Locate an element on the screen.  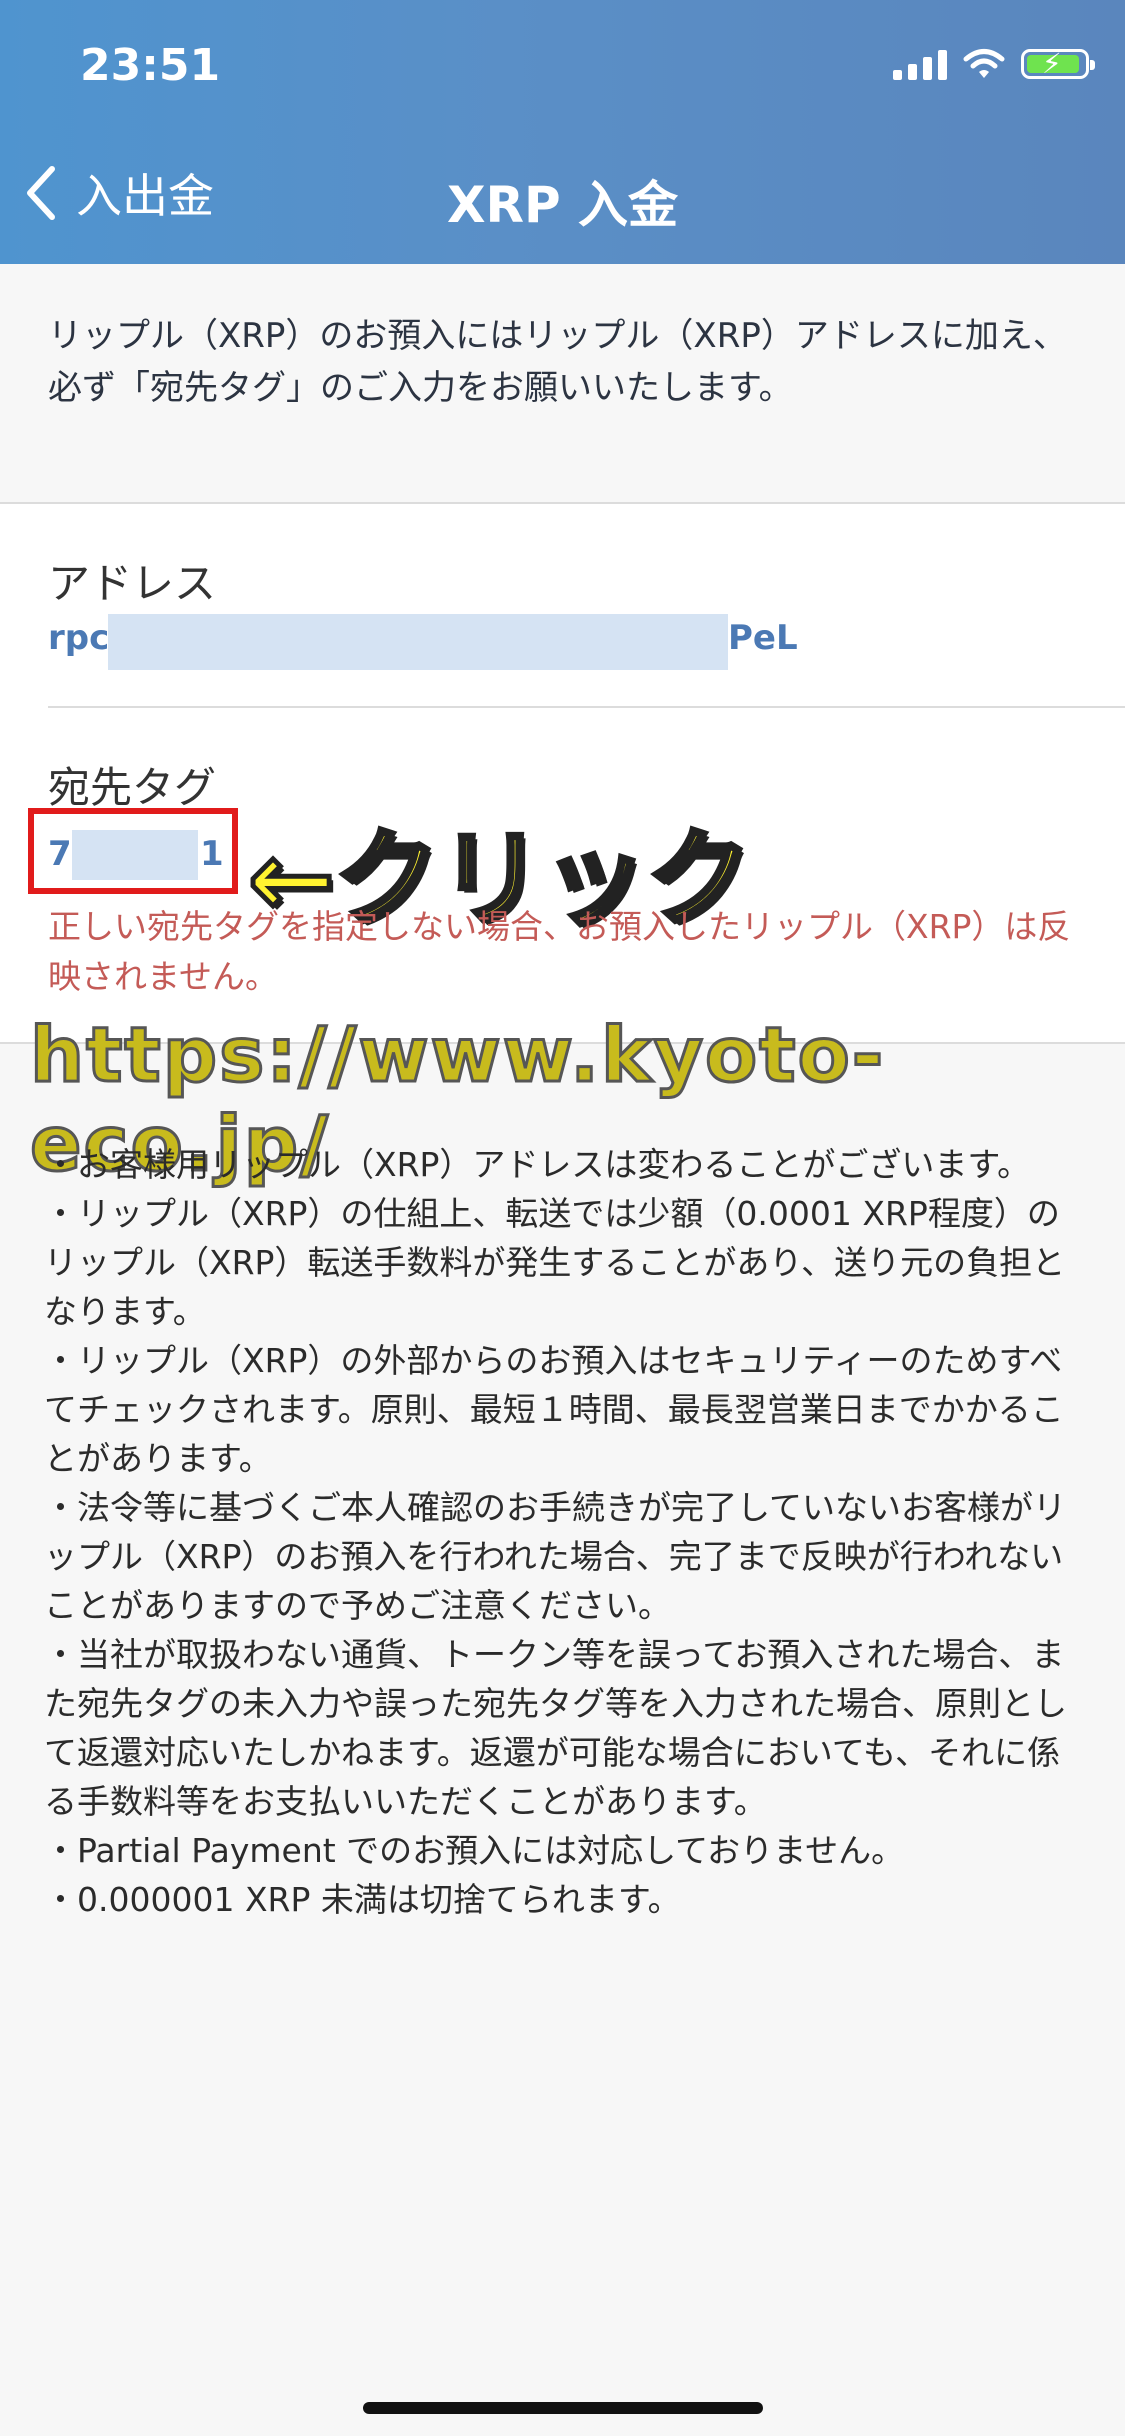
address-redacted is located at coordinates (418, 642).